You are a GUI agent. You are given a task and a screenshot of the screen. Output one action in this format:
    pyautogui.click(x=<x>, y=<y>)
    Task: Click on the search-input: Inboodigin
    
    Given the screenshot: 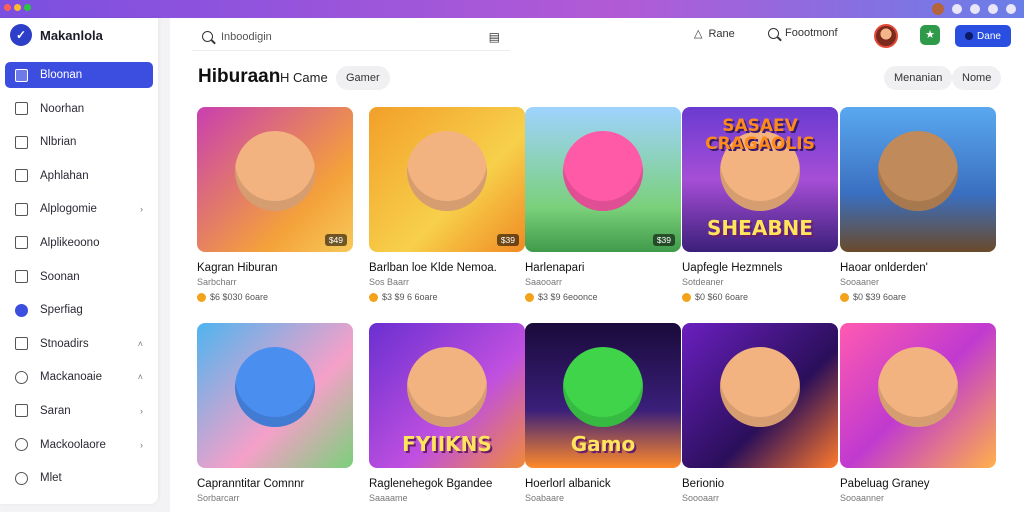 What is the action you would take?
    pyautogui.click(x=246, y=37)
    